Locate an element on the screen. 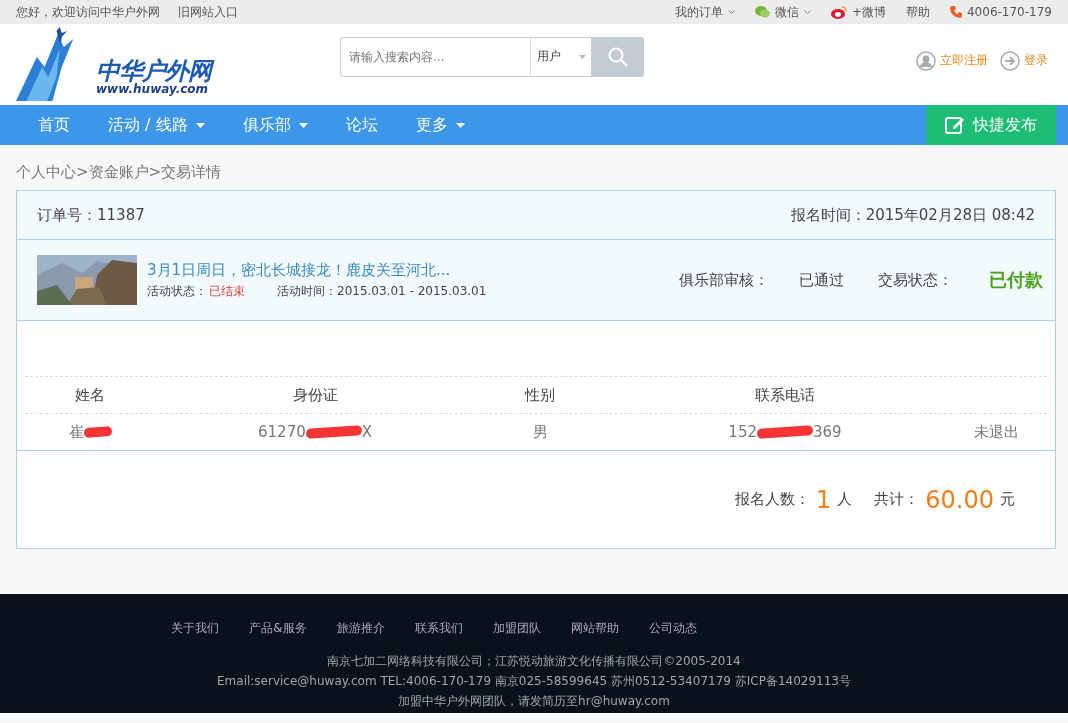 The height and width of the screenshot is (723, 1068). signup-time: 报名时间：2015年02月28日 08:42 is located at coordinates (912, 215).